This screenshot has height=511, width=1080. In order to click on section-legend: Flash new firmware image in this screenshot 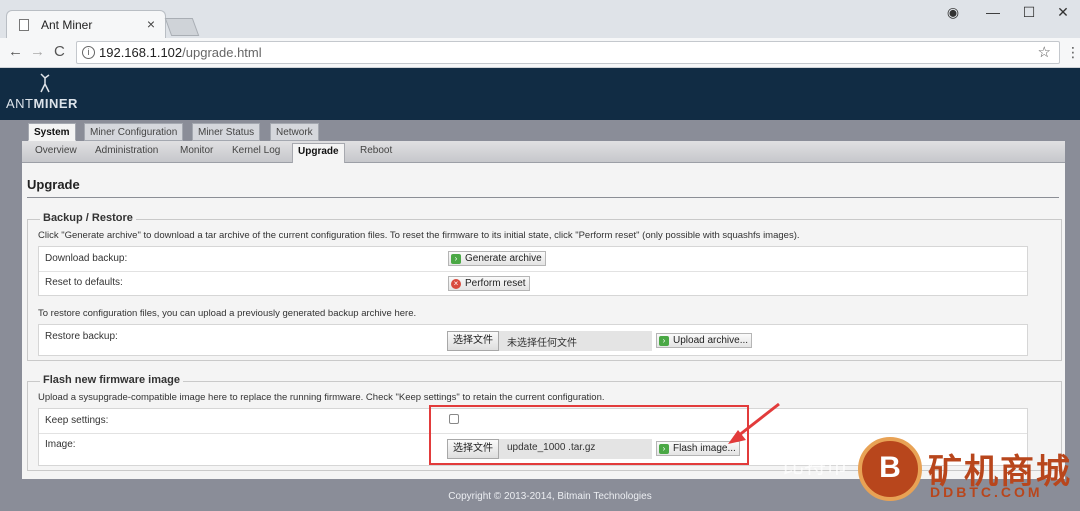, I will do `click(111, 380)`.